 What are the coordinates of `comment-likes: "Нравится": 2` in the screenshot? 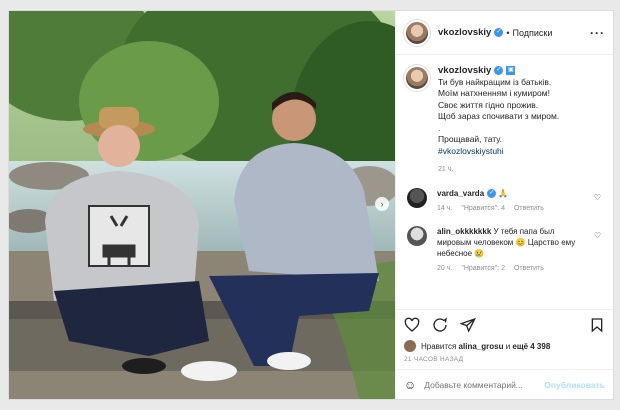 It's located at (483, 268).